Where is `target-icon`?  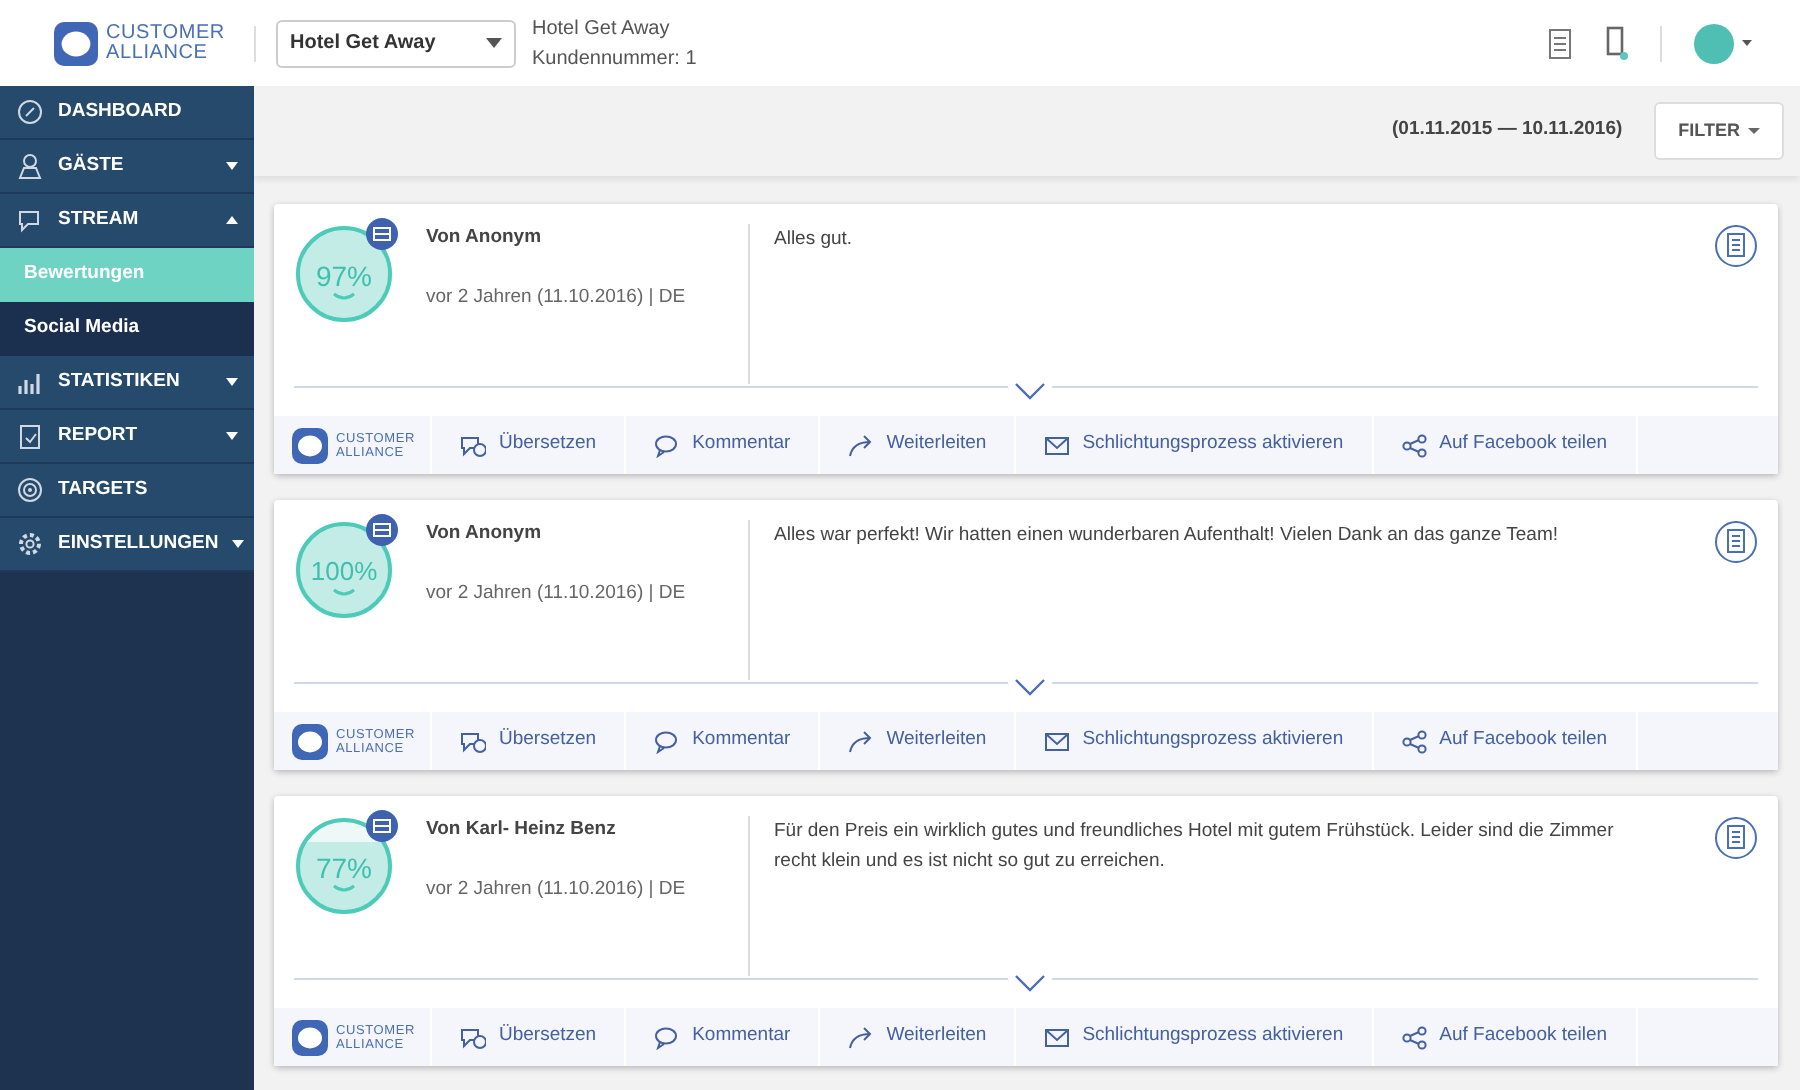
target-icon is located at coordinates (30, 490).